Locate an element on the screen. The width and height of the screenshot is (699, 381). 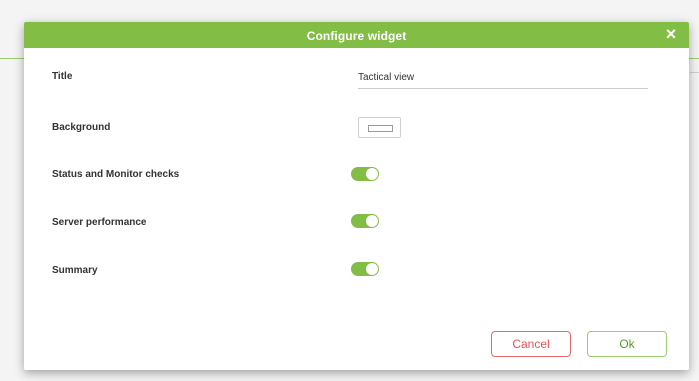
title-label: Title is located at coordinates (62, 76).